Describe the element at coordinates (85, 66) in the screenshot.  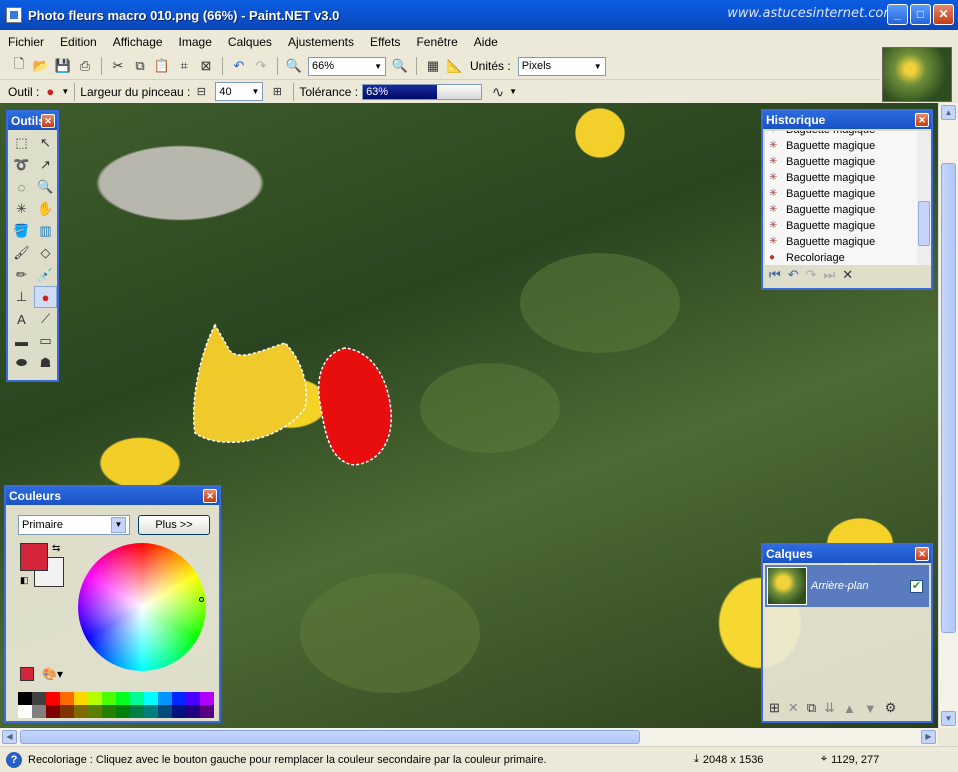
I see `print-icon: ⎙` at that location.